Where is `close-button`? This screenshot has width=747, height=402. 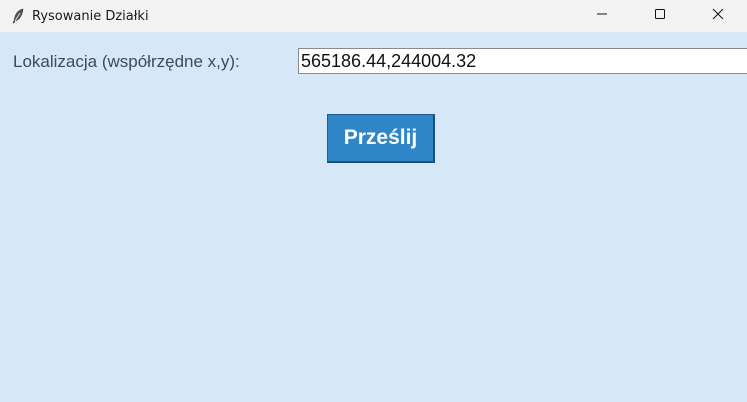
close-button is located at coordinates (718, 16).